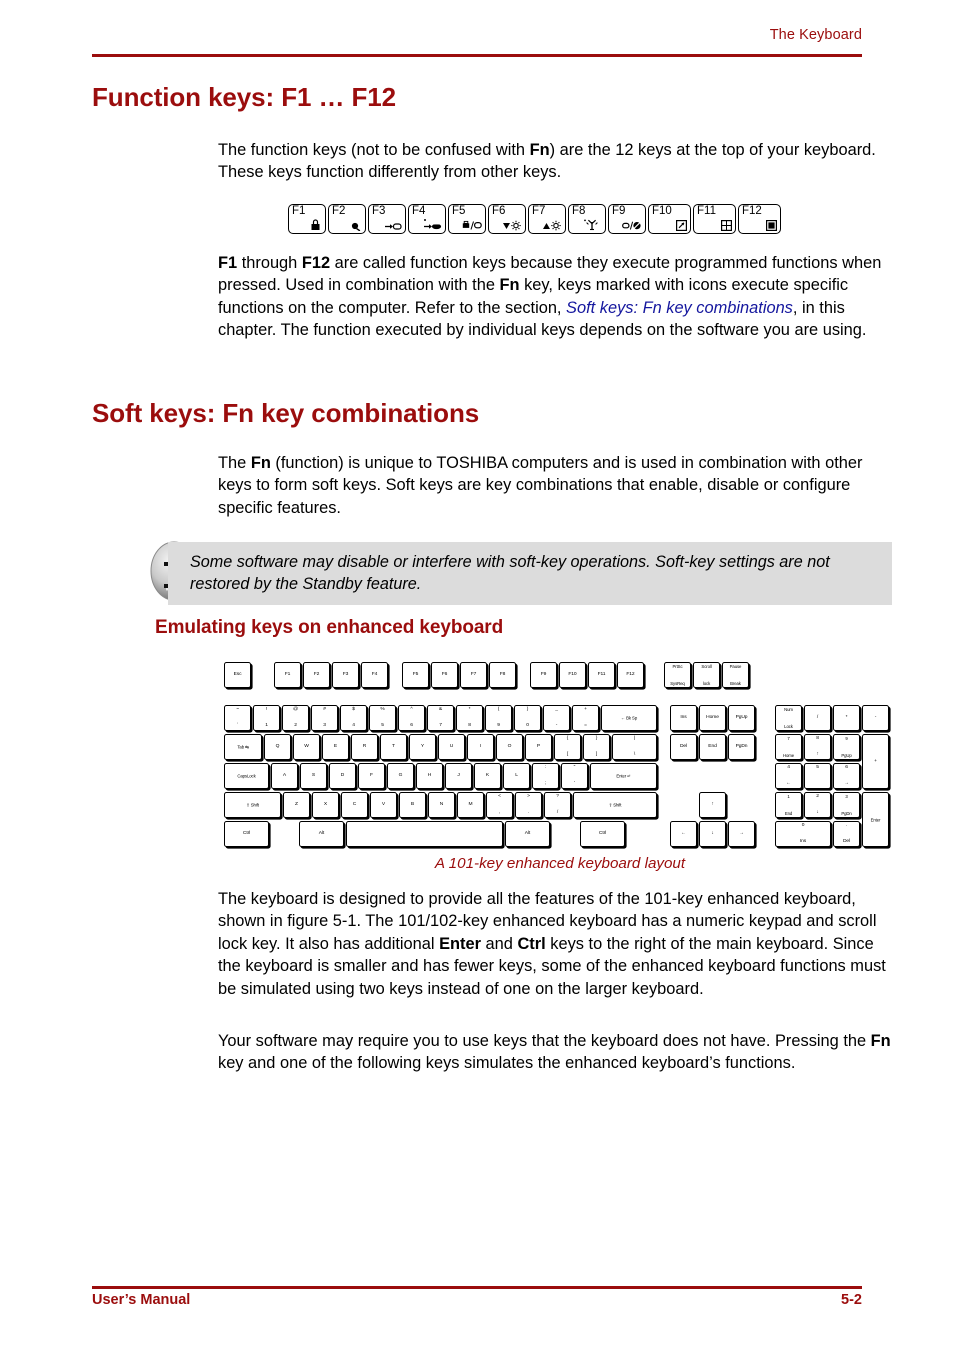 The width and height of the screenshot is (954, 1351). I want to click on key-label-top: &, so click(440, 710).